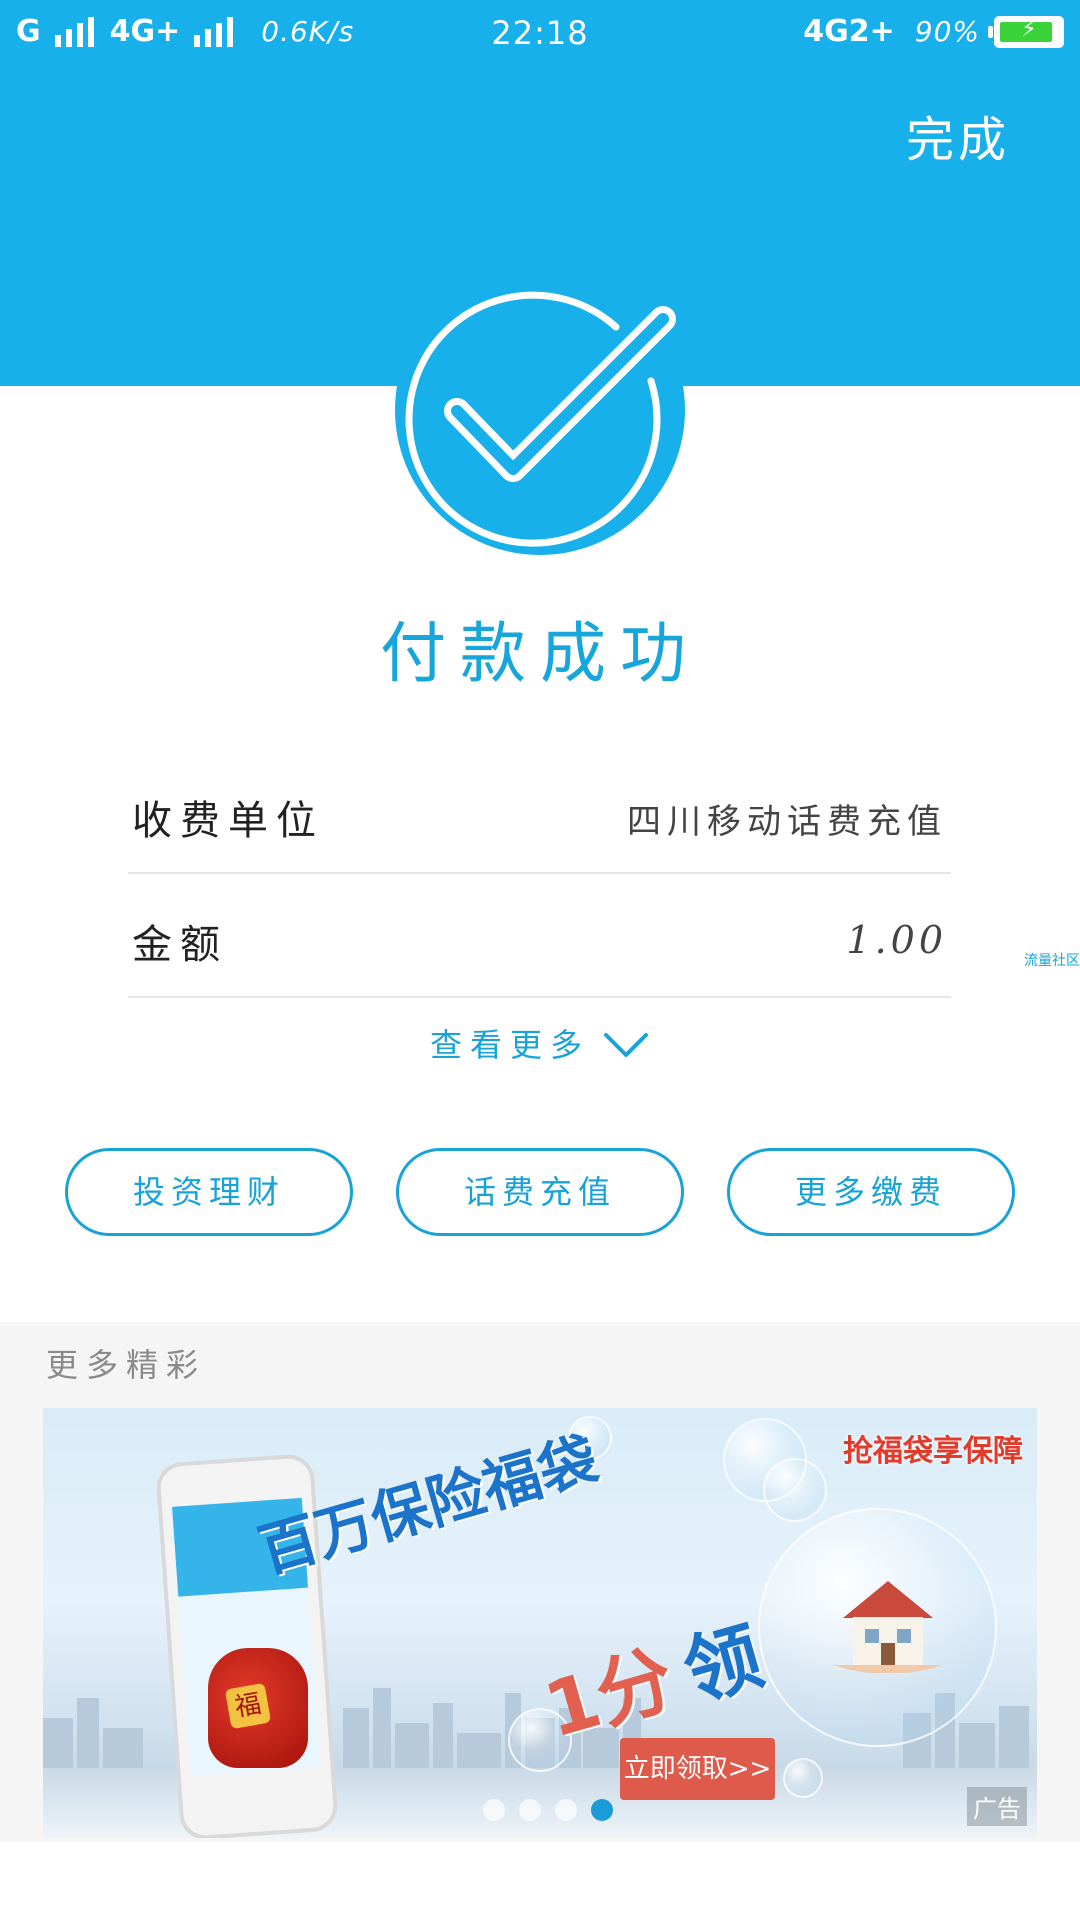  What do you see at coordinates (947, 31) in the screenshot?
I see `battery-percent: 90%` at bounding box center [947, 31].